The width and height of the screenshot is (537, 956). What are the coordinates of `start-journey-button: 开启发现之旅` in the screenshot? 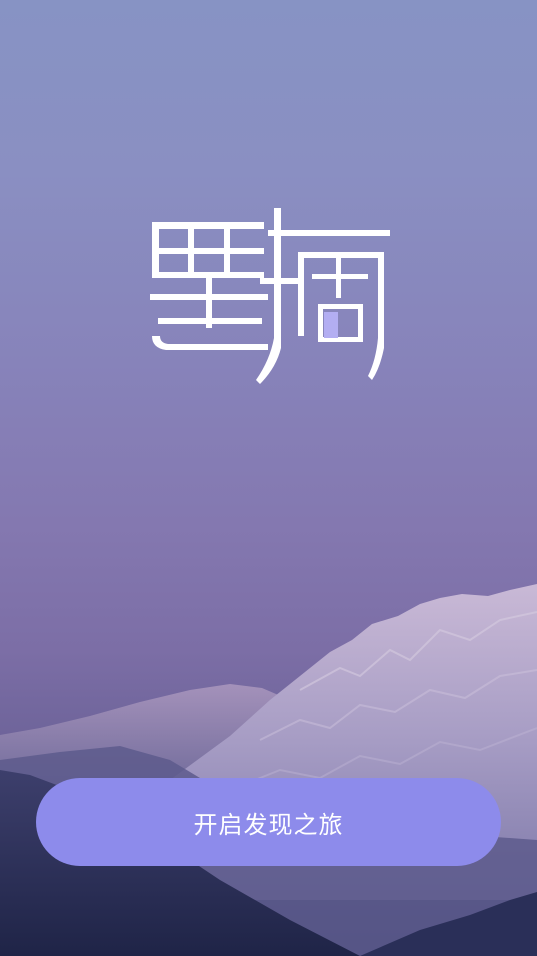 It's located at (268, 822).